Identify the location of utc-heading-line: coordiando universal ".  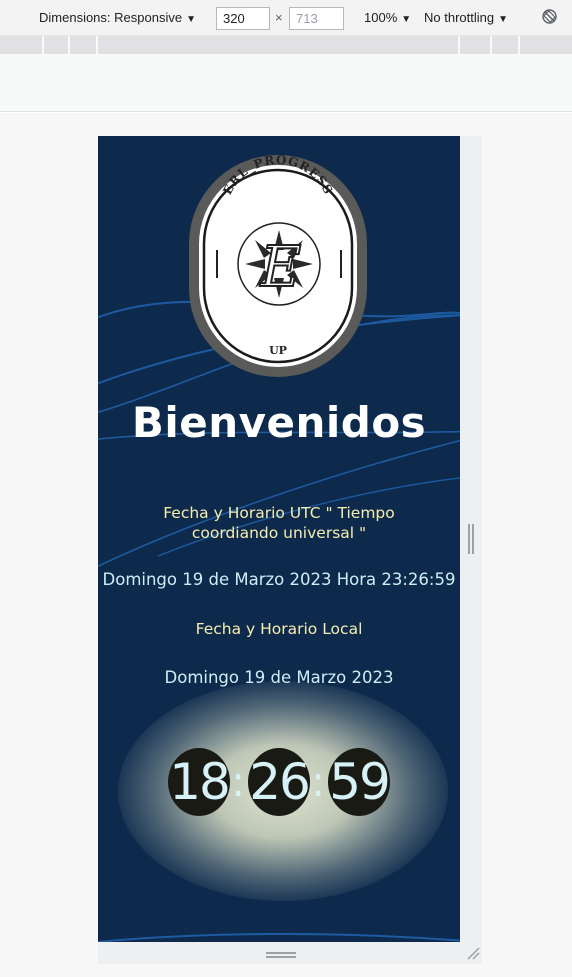
(279, 533).